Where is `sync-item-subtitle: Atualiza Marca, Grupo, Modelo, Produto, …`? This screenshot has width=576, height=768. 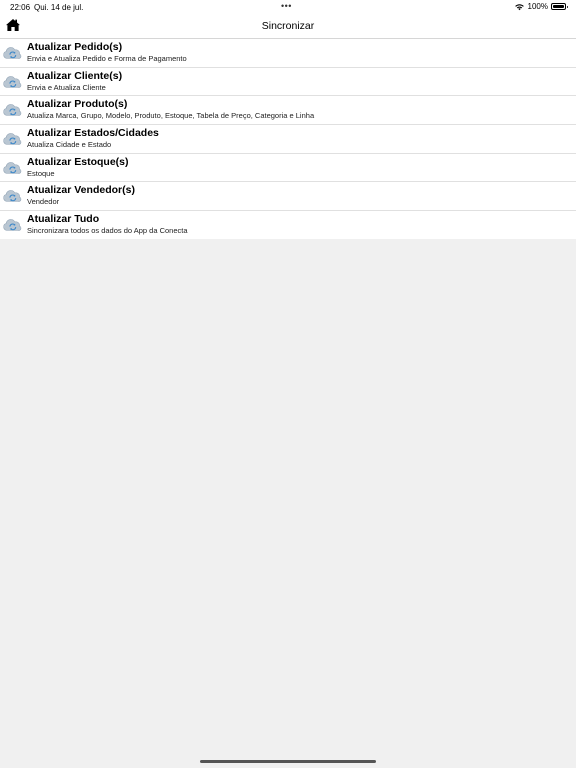 sync-item-subtitle: Atualiza Marca, Grupo, Modelo, Produto, … is located at coordinates (171, 116).